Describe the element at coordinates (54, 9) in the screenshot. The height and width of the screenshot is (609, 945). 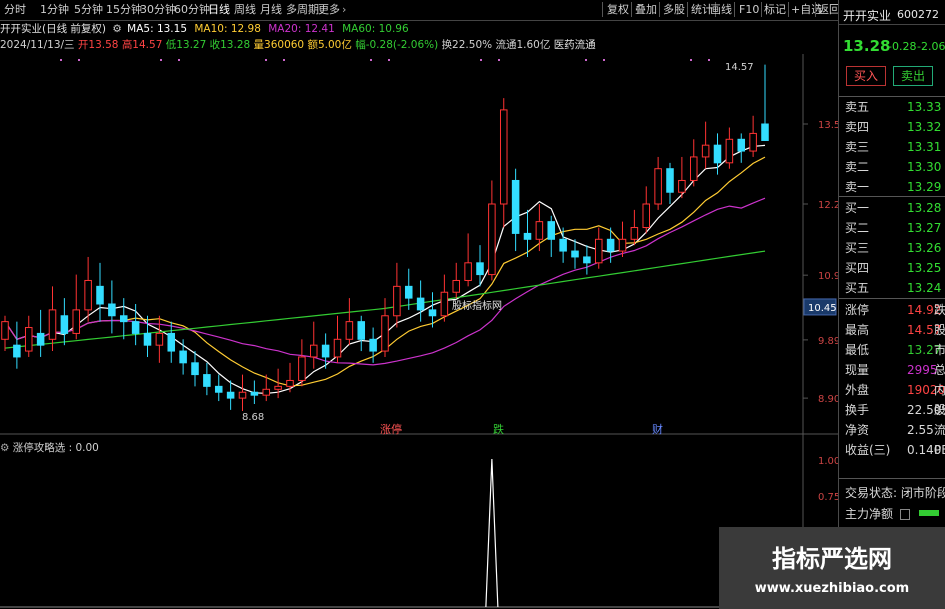
I see `tab-period-1min: 1分钟` at that location.